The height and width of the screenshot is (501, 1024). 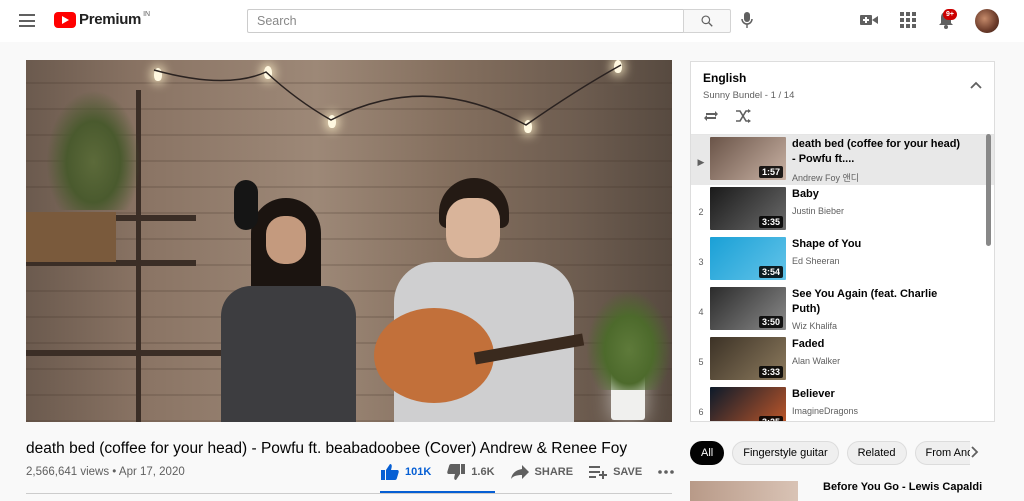 What do you see at coordinates (908, 20) in the screenshot?
I see `apps-grid-icon` at bounding box center [908, 20].